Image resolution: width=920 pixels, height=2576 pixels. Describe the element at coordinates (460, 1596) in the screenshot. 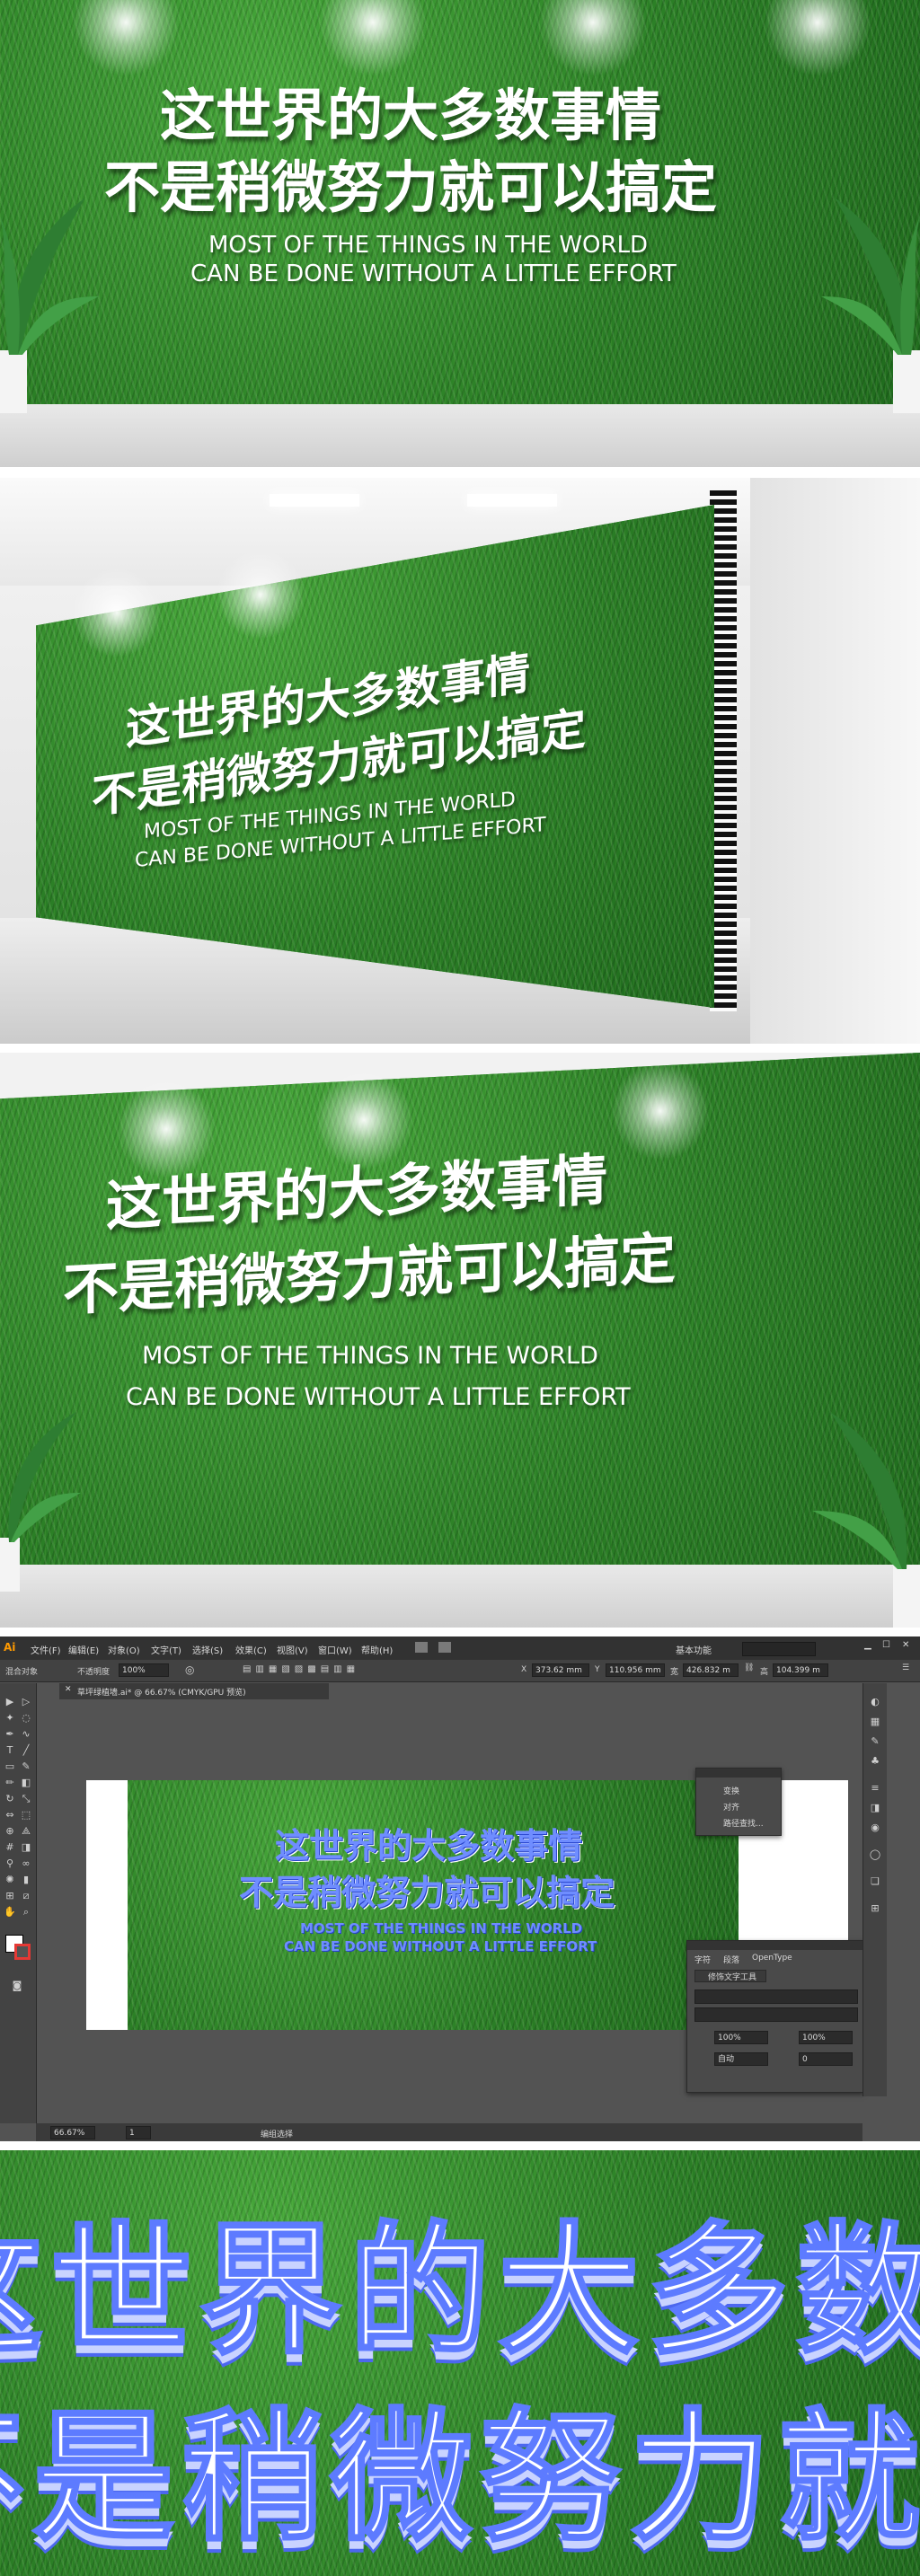

I see `floor` at that location.